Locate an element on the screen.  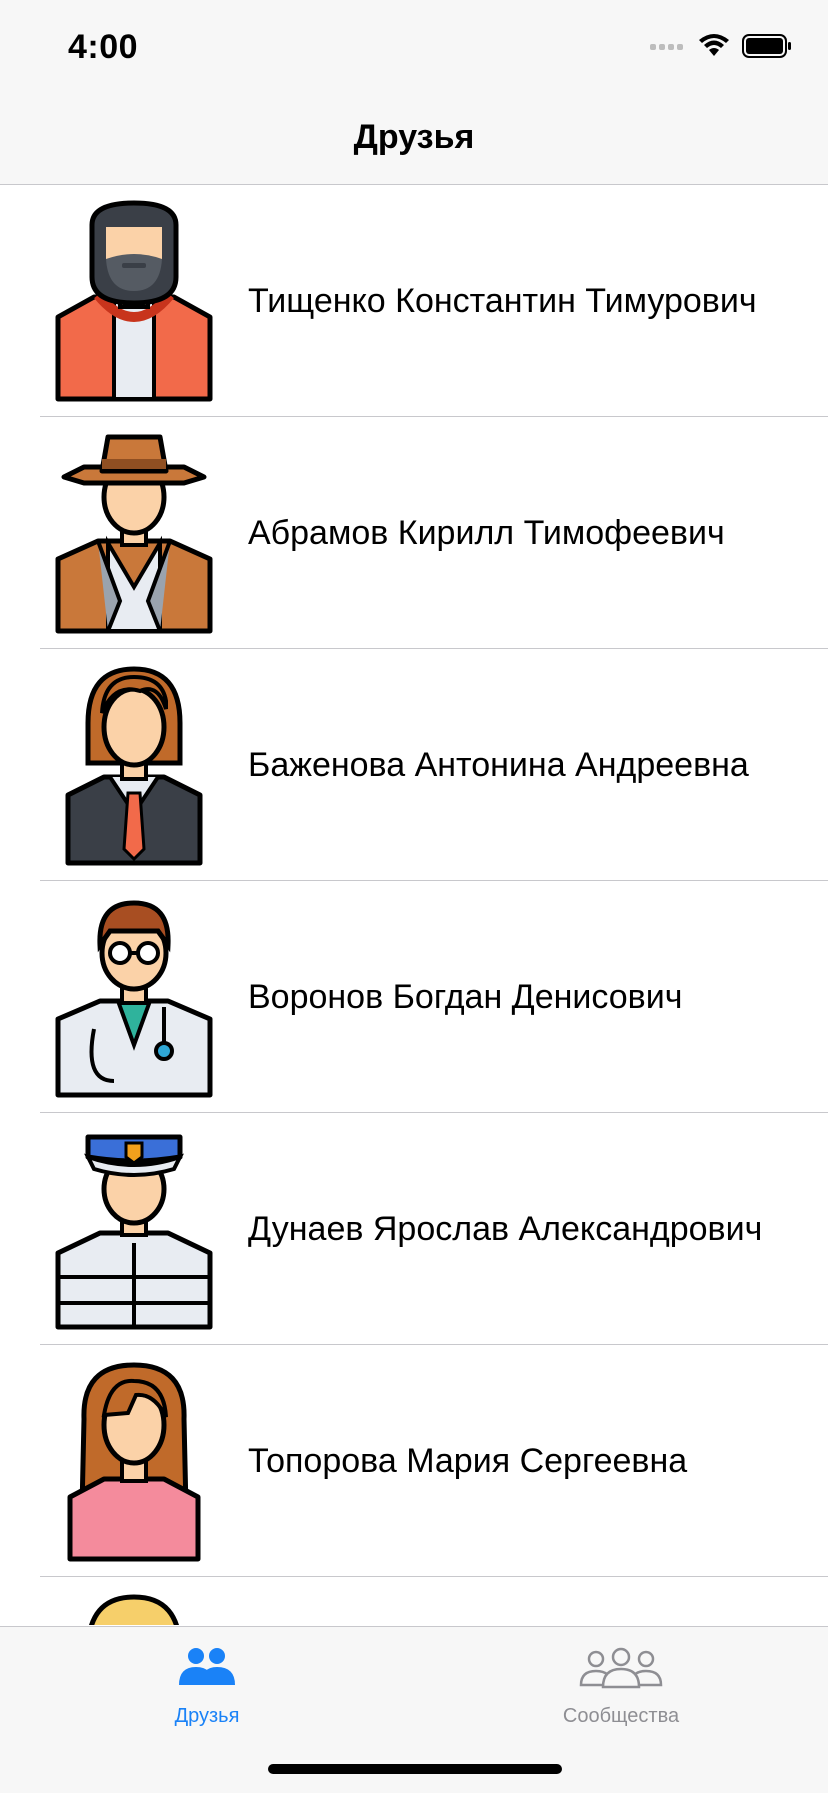
doctor-avatar is located at coordinates (134, 999).